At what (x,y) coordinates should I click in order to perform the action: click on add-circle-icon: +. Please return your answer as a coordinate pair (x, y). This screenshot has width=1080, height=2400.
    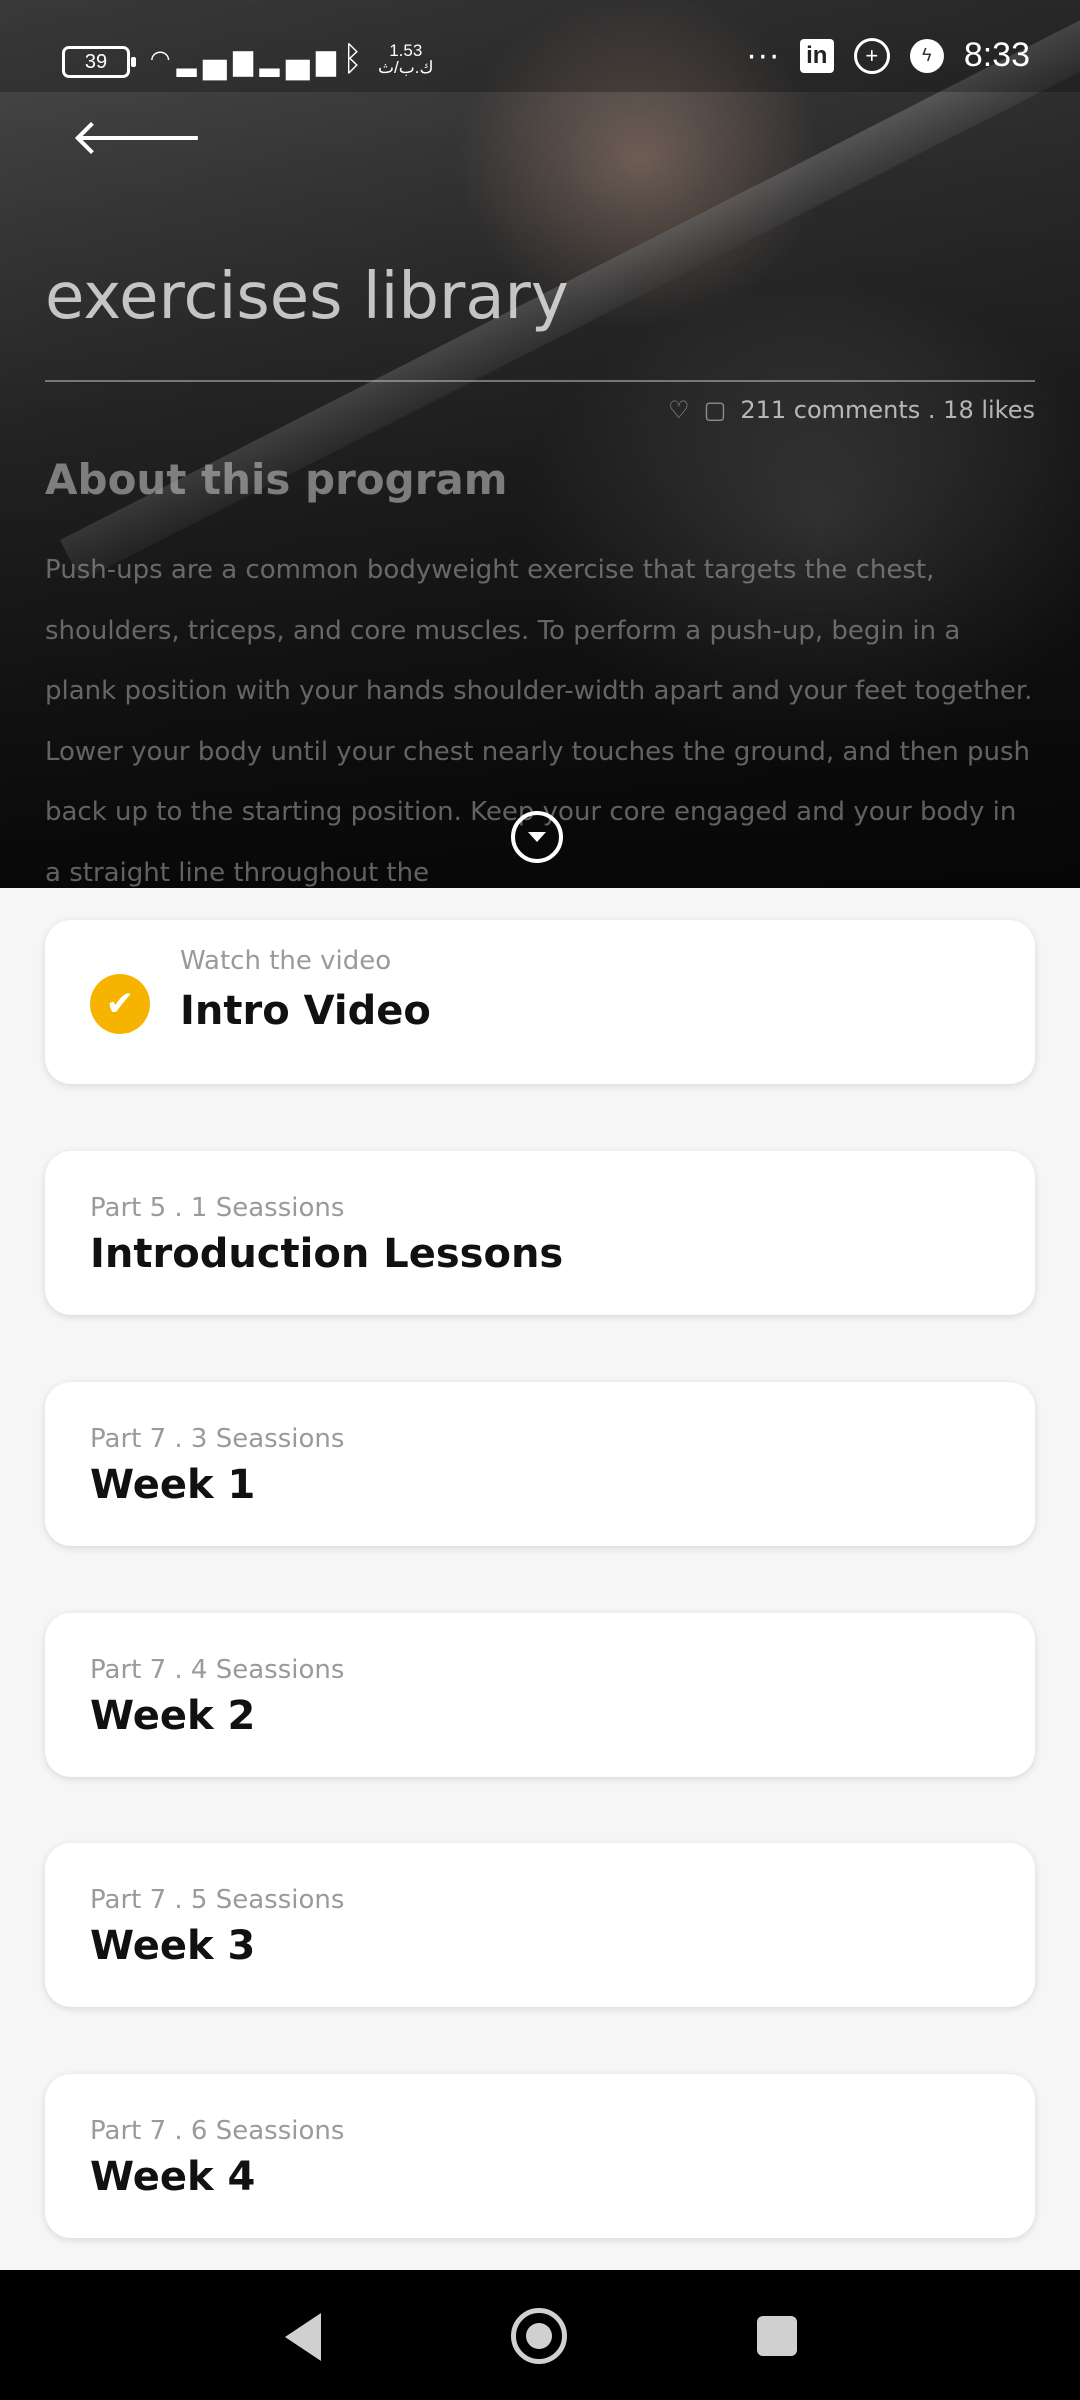
    Looking at the image, I should click on (871, 55).